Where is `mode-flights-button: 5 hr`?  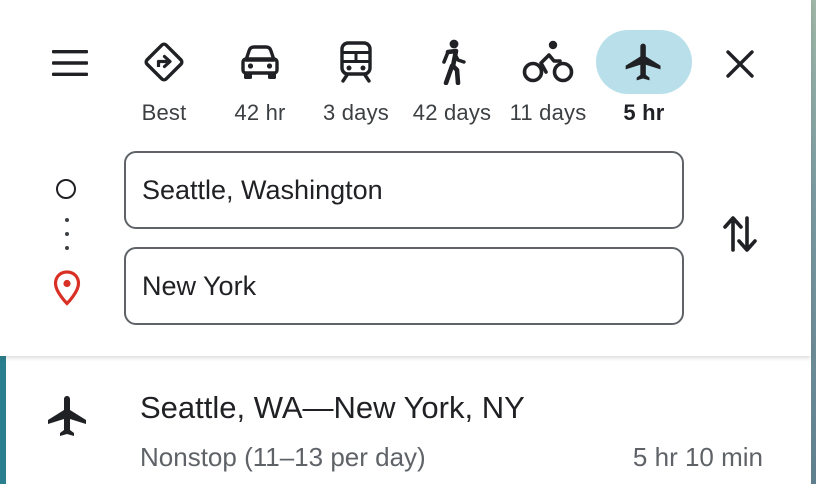 mode-flights-button: 5 hr is located at coordinates (644, 80).